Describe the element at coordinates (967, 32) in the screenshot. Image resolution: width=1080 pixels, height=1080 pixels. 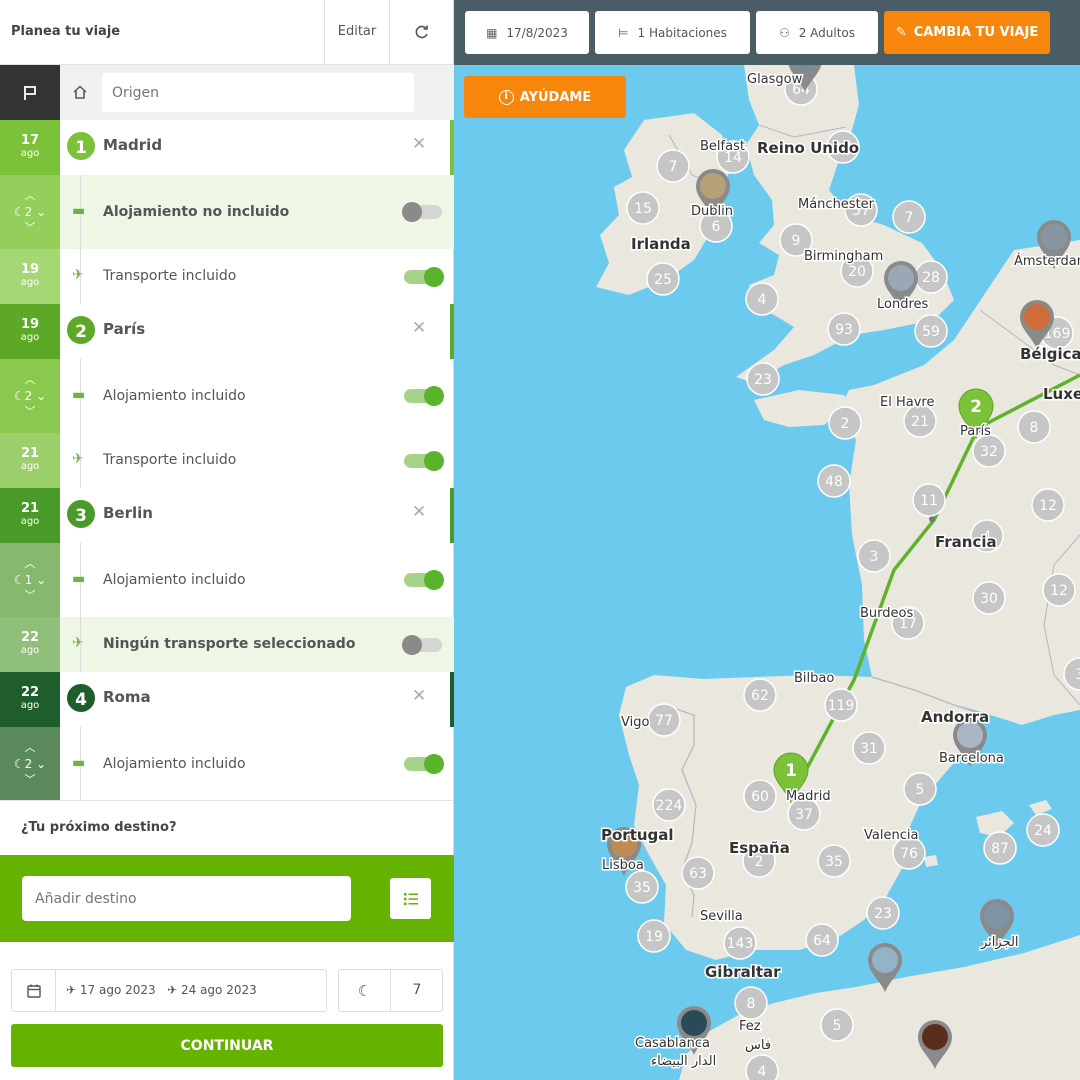
I see `change-trip-button: ✎ CAMBIA TU VIAJE` at that location.